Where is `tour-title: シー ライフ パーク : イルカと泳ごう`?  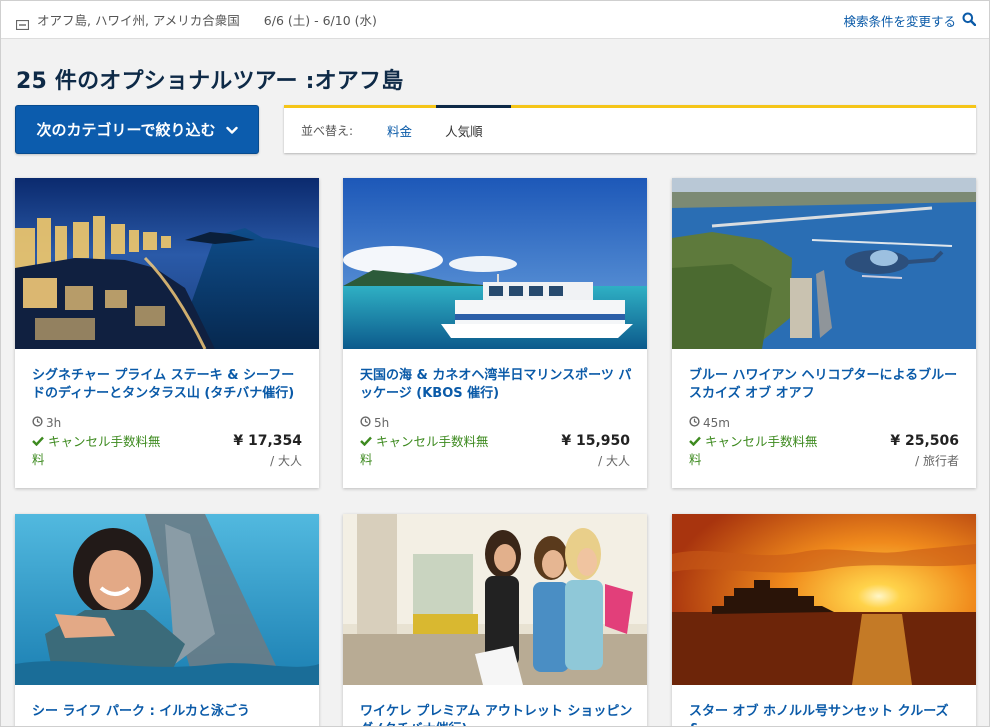 tour-title: シー ライフ パーク : イルカと泳ごう is located at coordinates (169, 712).